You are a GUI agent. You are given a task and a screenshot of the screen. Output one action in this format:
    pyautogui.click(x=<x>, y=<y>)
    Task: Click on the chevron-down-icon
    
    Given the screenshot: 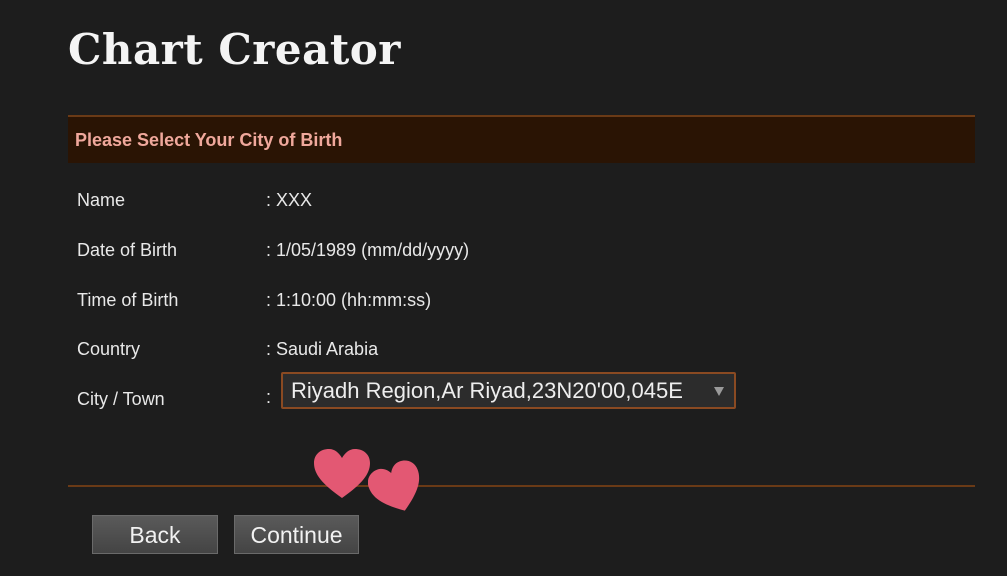 What is the action you would take?
    pyautogui.click(x=719, y=391)
    